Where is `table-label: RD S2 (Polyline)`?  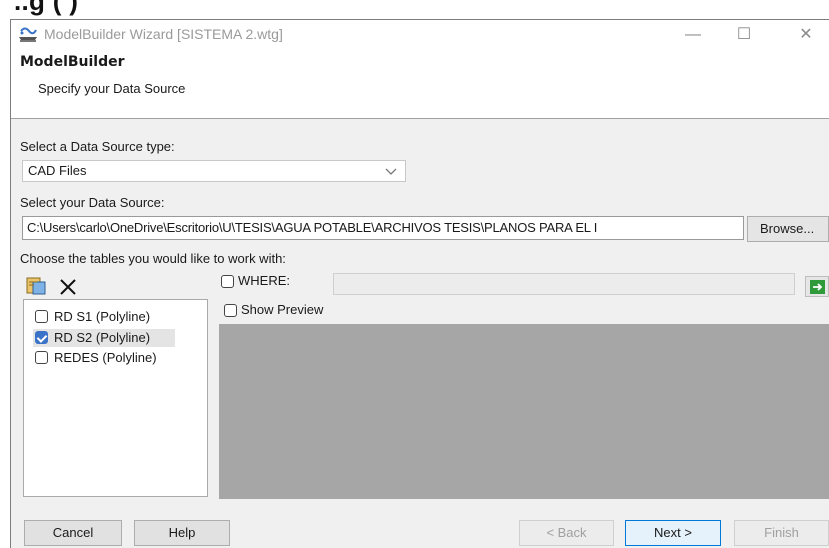 table-label: RD S2 (Polyline) is located at coordinates (102, 337).